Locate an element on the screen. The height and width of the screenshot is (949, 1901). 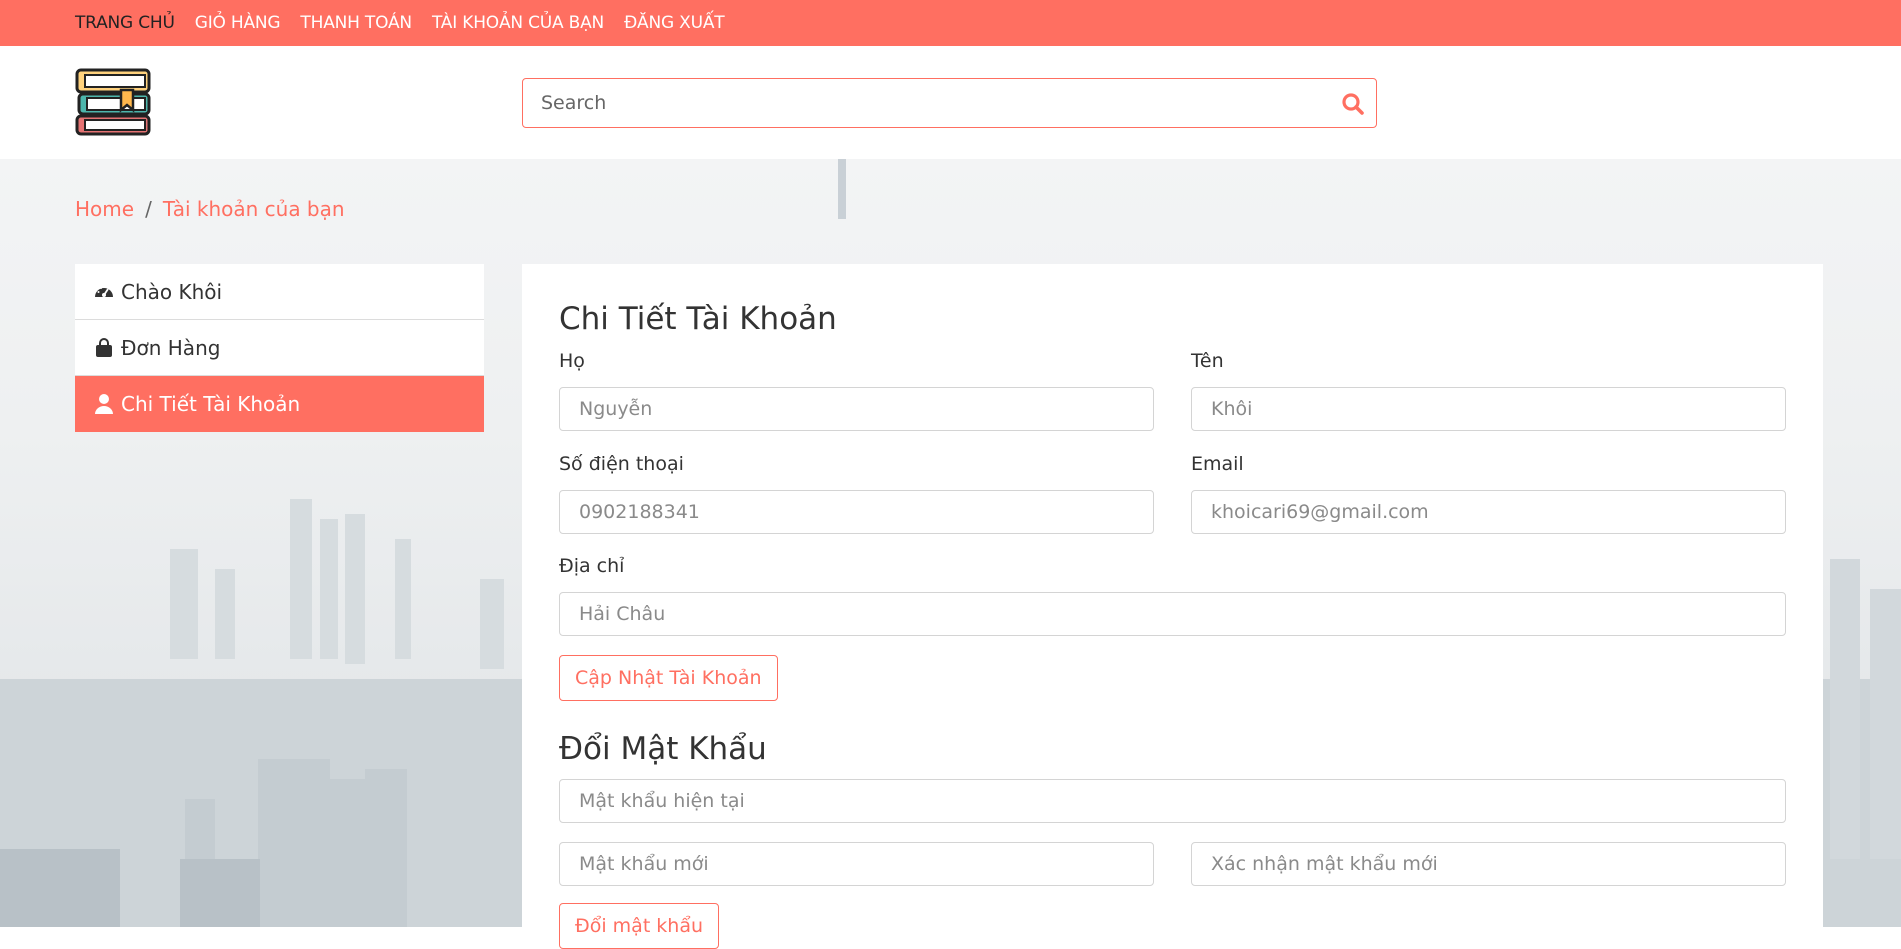
breadcrumb-home: Home is located at coordinates (104, 209).